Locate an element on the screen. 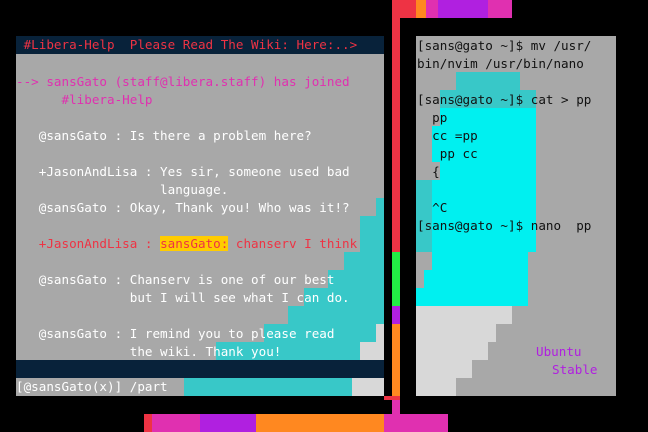 This screenshot has width=648, height=432. top-bar-pink is located at coordinates (432, 9).